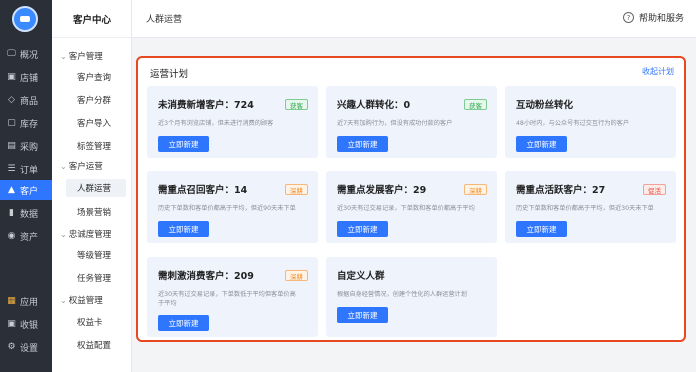  I want to click on primary-nav-rail: 🖵 概况 ▣ 店铺 ◇ 商品 ▢ 库存 ▤ 采购 ☰ 订单 ▲ 客户 ▮ 数据, so click(26, 186).